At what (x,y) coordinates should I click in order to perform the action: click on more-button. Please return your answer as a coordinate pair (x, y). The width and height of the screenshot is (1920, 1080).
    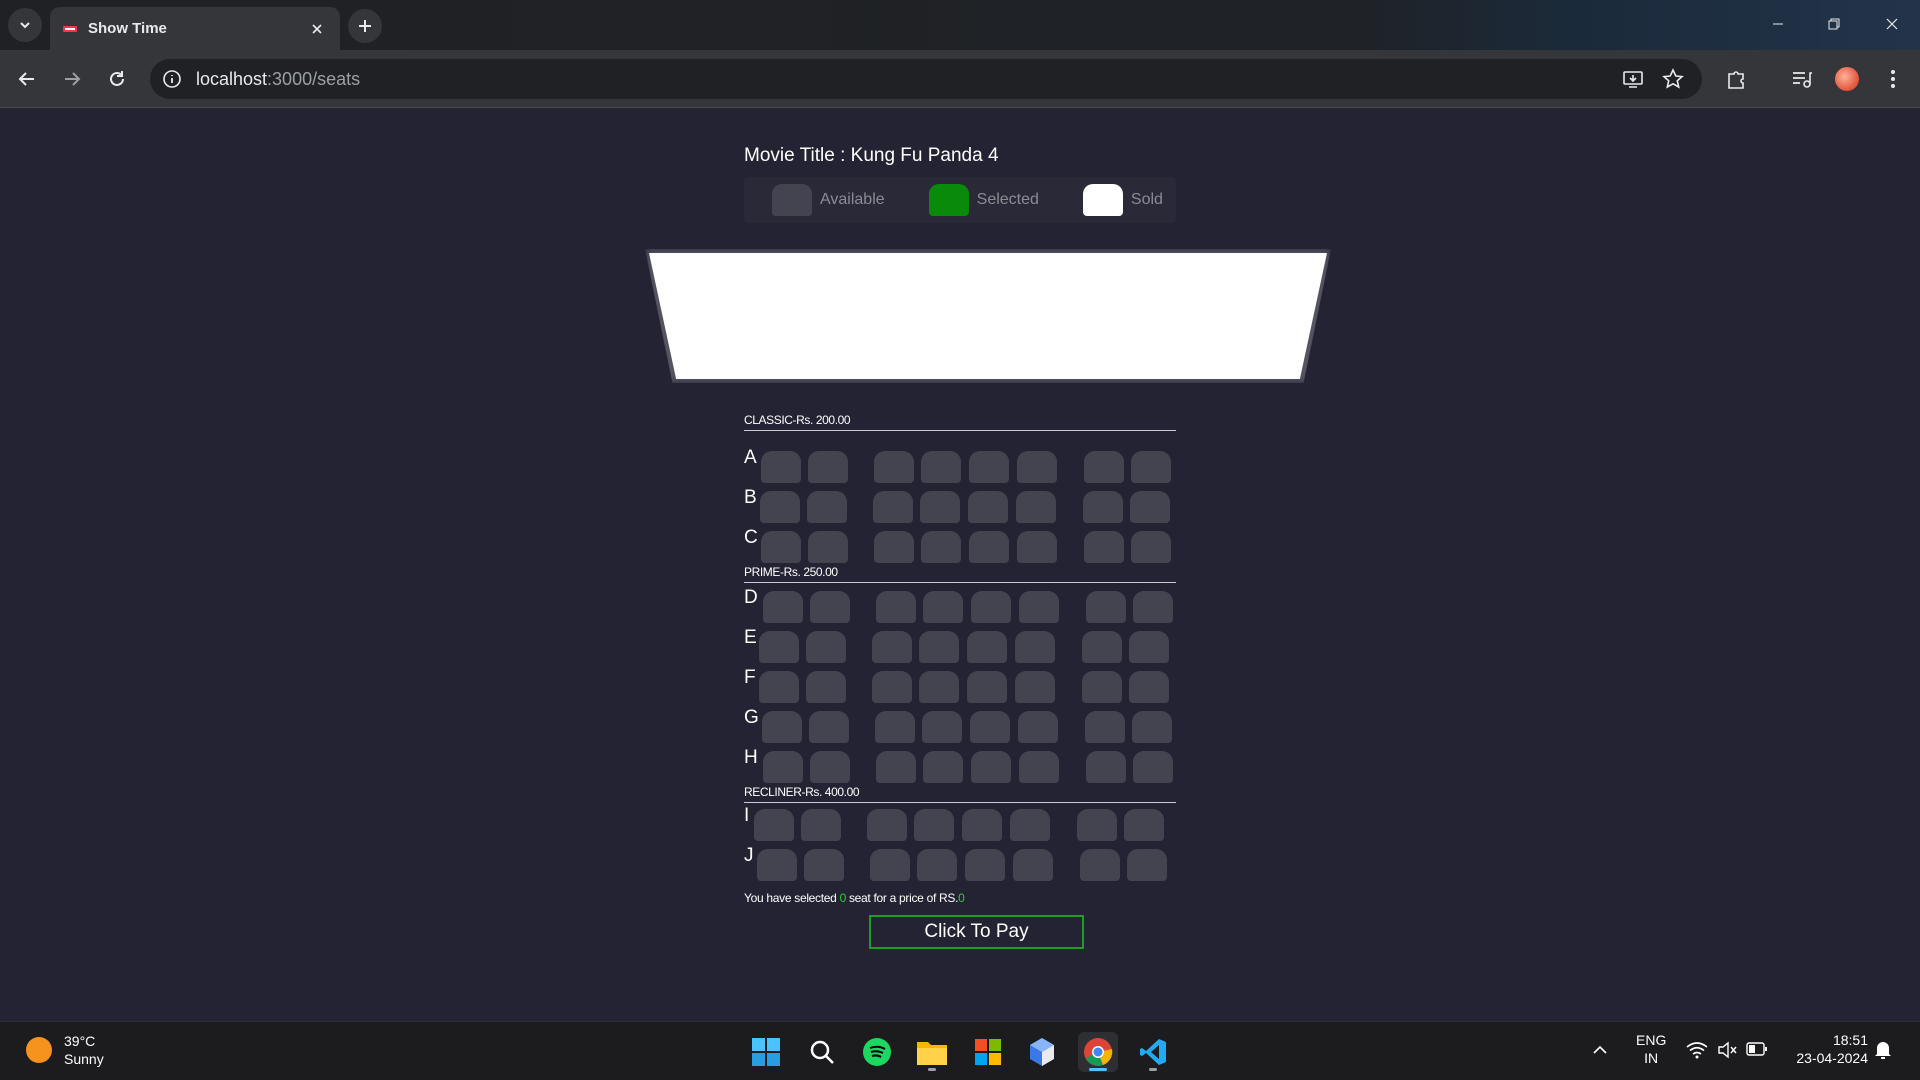
    Looking at the image, I should click on (1893, 79).